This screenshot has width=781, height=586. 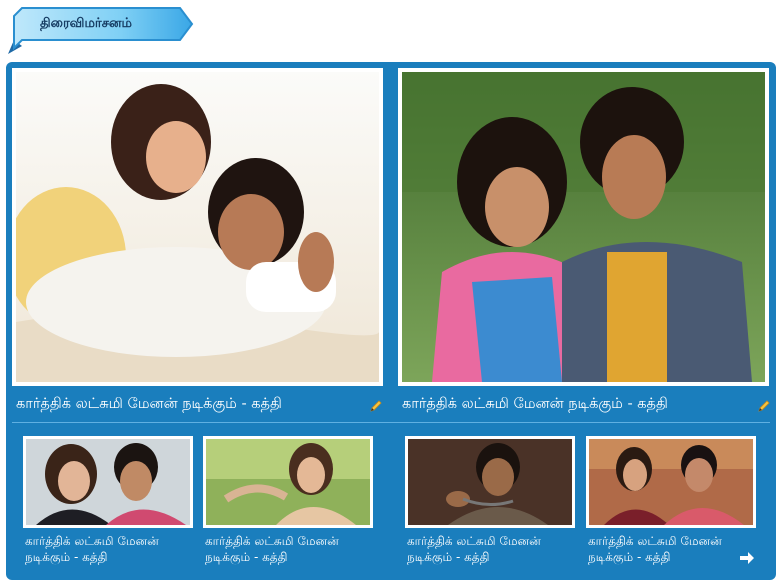 What do you see at coordinates (747, 558) in the screenshot?
I see `arrow-right-icon` at bounding box center [747, 558].